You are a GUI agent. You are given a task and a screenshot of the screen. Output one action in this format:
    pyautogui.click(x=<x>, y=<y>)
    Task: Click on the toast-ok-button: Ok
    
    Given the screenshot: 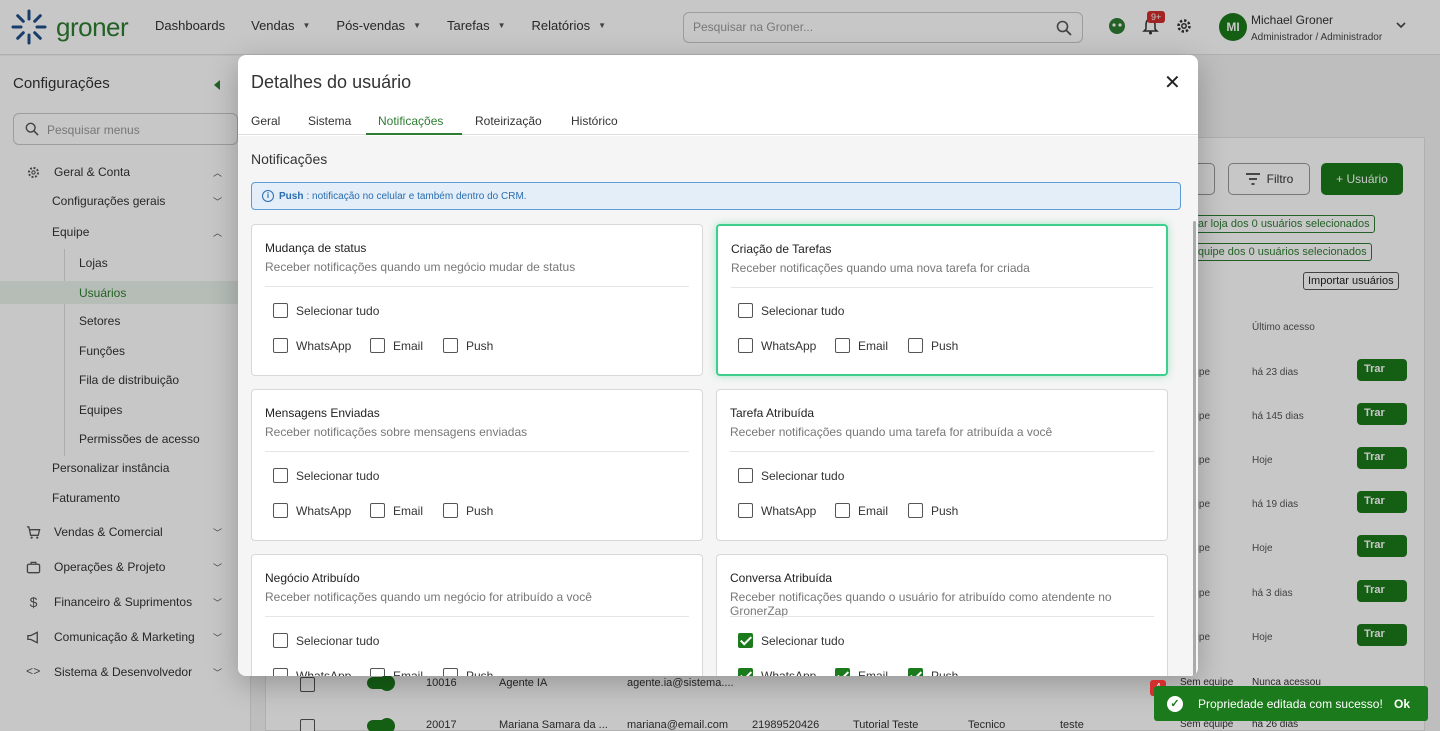 What is the action you would take?
    pyautogui.click(x=1402, y=704)
    